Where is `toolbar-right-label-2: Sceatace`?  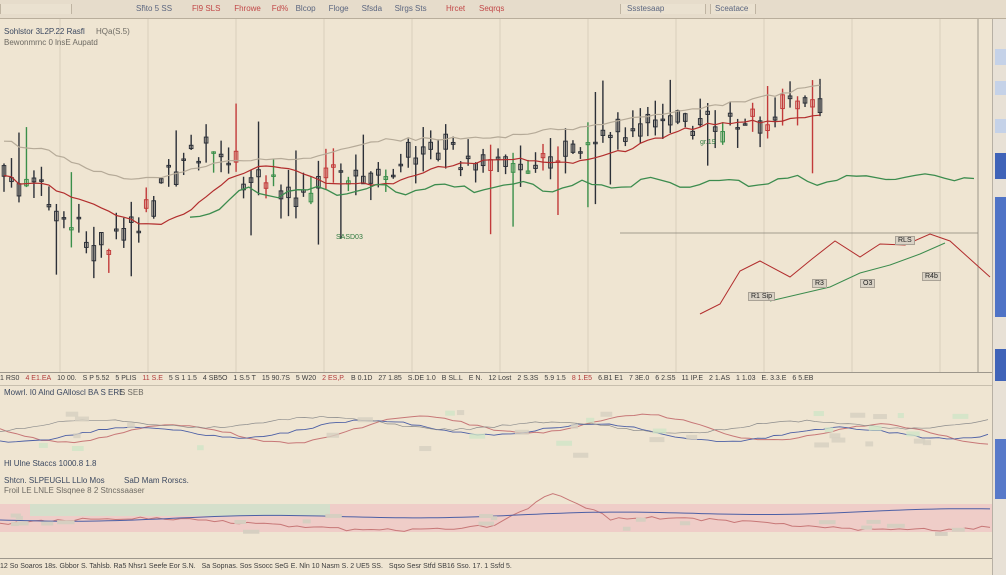 toolbar-right-label-2: Sceatace is located at coordinates (732, 8).